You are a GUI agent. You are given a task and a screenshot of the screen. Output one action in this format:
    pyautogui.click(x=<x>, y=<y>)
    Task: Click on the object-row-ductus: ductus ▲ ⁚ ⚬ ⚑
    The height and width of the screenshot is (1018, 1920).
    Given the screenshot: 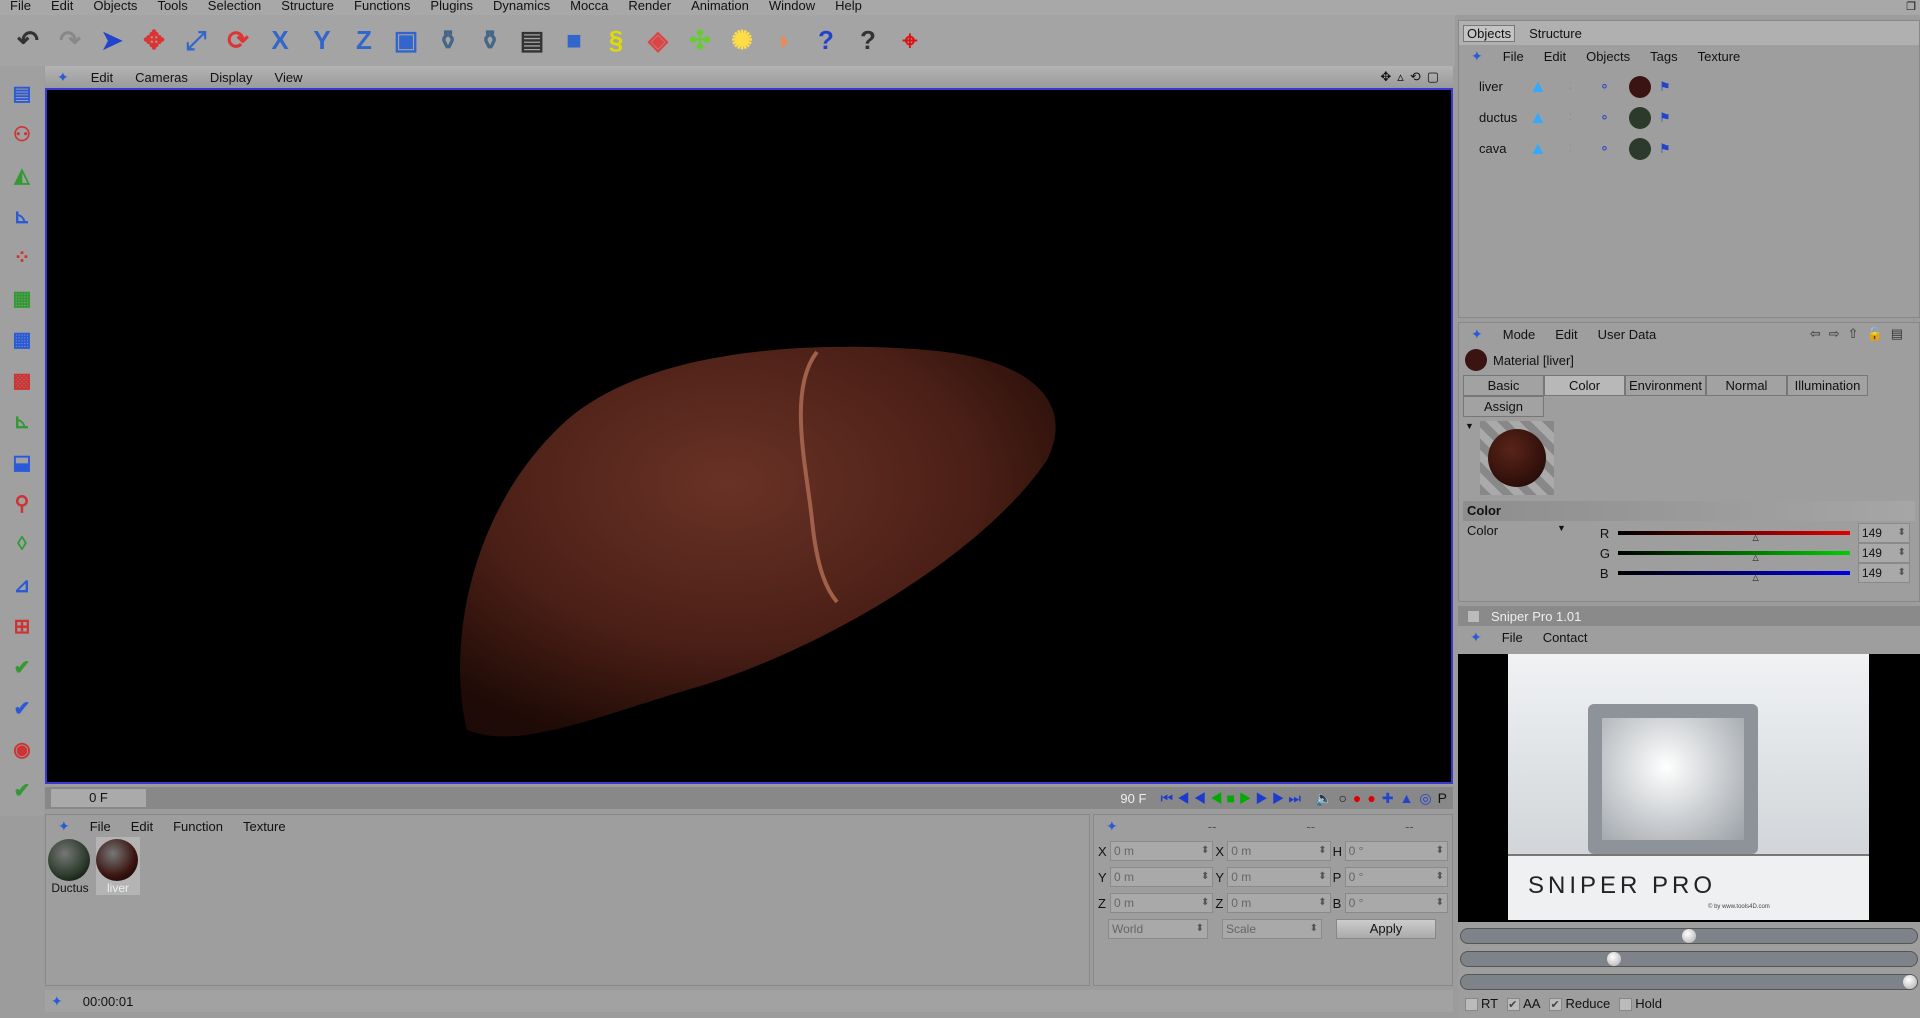 What is the action you would take?
    pyautogui.click(x=1689, y=117)
    